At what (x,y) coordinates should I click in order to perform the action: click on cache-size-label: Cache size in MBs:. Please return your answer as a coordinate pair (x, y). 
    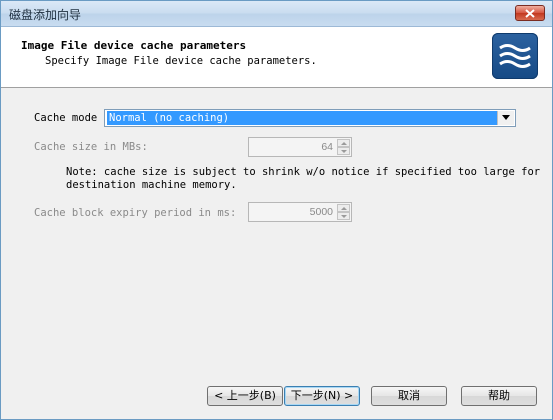
    Looking at the image, I should click on (91, 147).